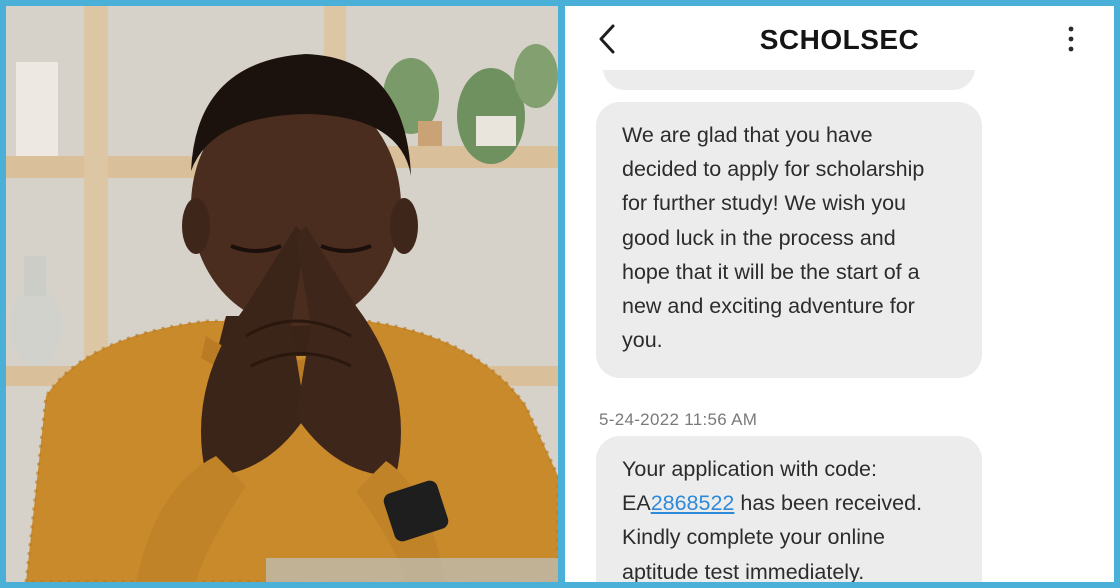  What do you see at coordinates (773, 169) in the screenshot?
I see `message-line: decided to apply for scholarship` at bounding box center [773, 169].